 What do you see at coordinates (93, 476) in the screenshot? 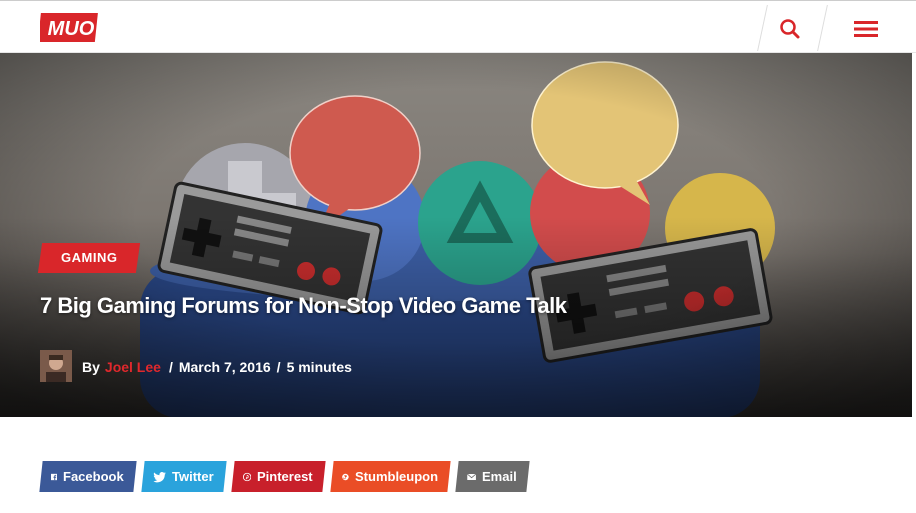
I see `facebook-label: Facebook` at bounding box center [93, 476].